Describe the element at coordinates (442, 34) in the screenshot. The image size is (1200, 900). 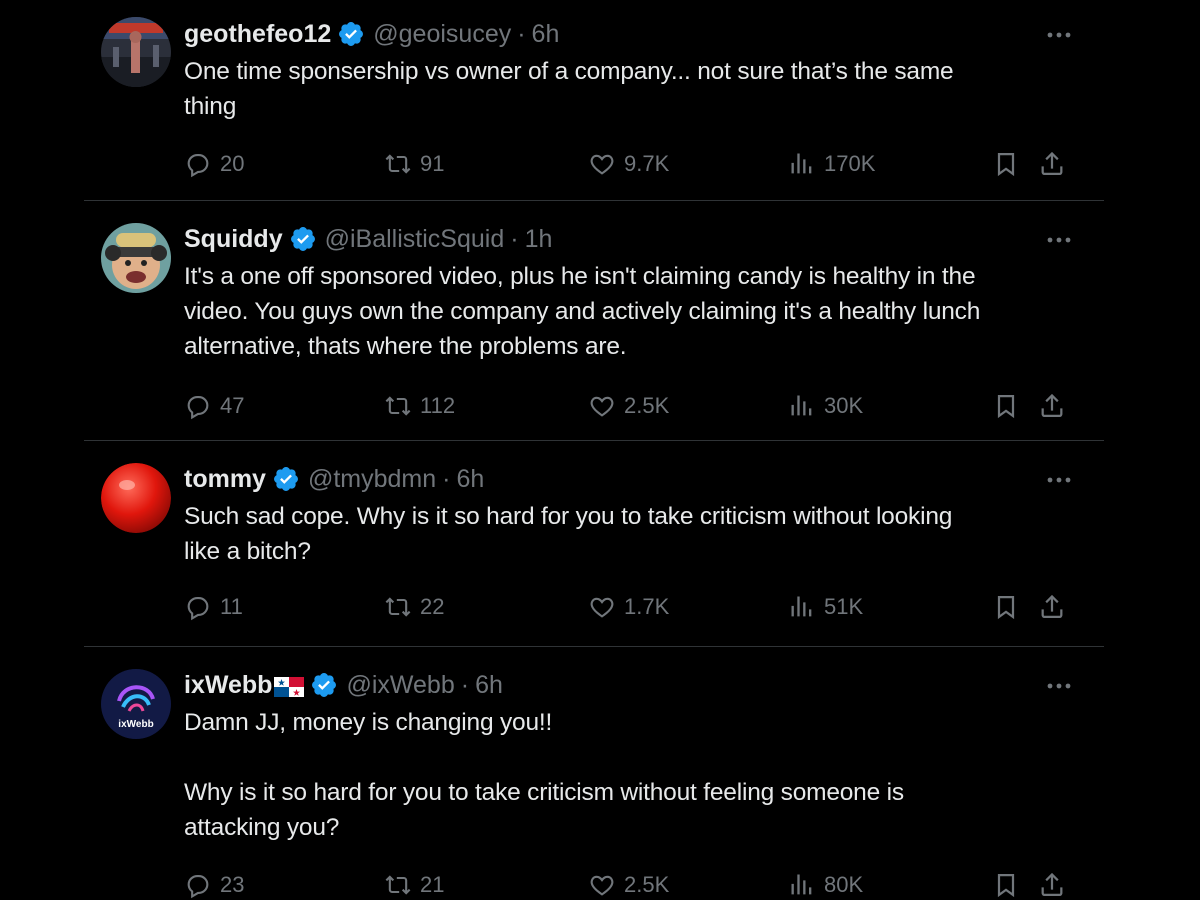
I see `handle: @geoisucey` at that location.